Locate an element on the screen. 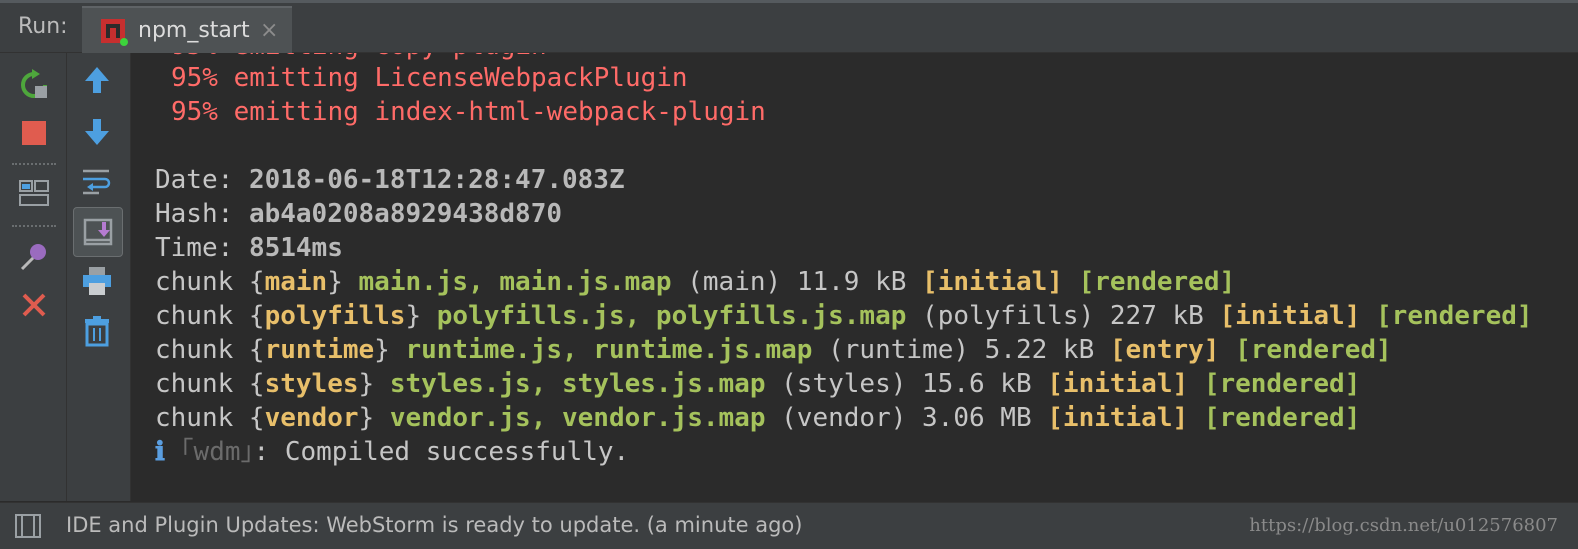 This screenshot has height=549, width=1578. chunk-name: runtime is located at coordinates (319, 350).